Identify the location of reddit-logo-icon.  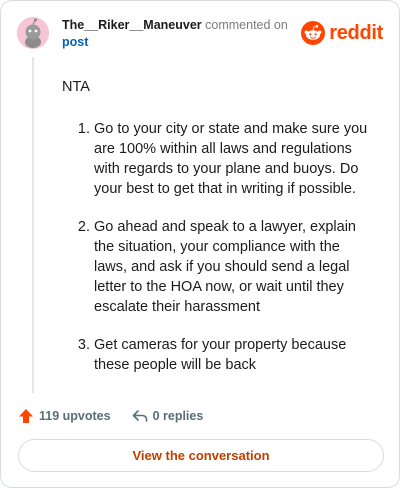
(313, 33).